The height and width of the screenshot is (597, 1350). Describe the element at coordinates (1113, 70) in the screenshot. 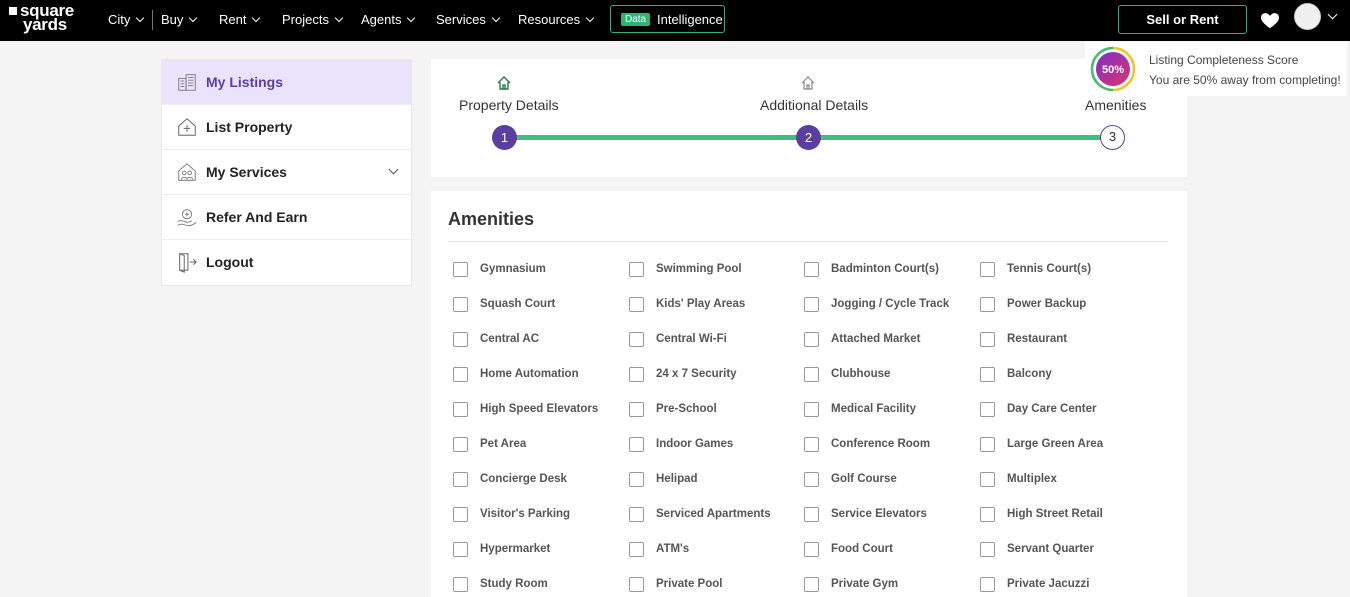

I see `score-percent-text: 50%` at that location.